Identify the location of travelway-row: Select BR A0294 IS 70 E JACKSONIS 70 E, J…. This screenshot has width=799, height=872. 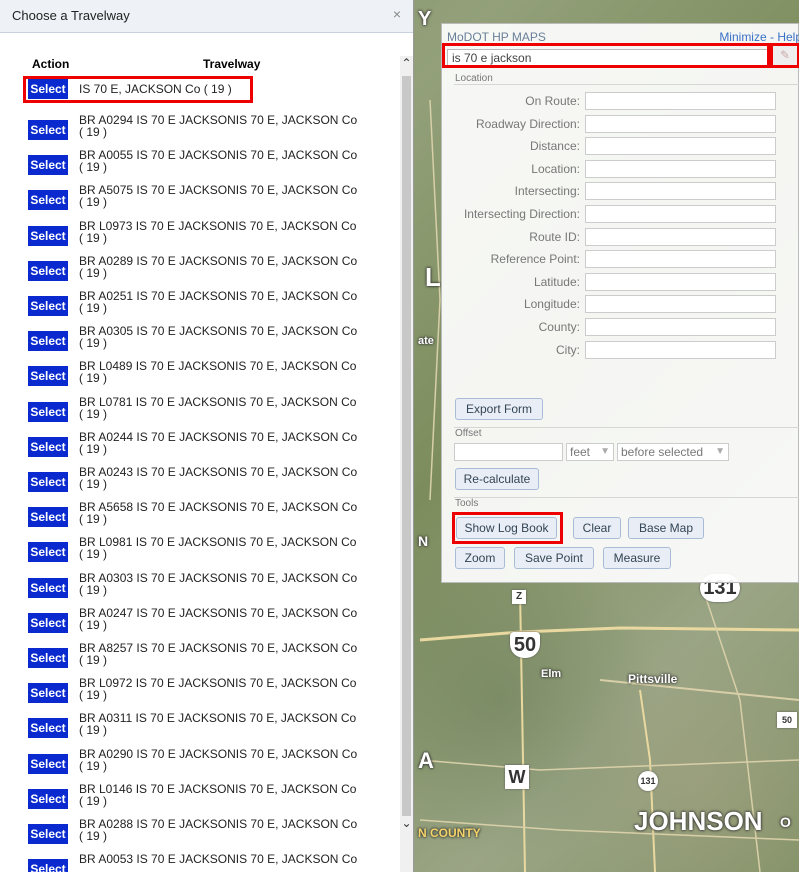
(200, 129).